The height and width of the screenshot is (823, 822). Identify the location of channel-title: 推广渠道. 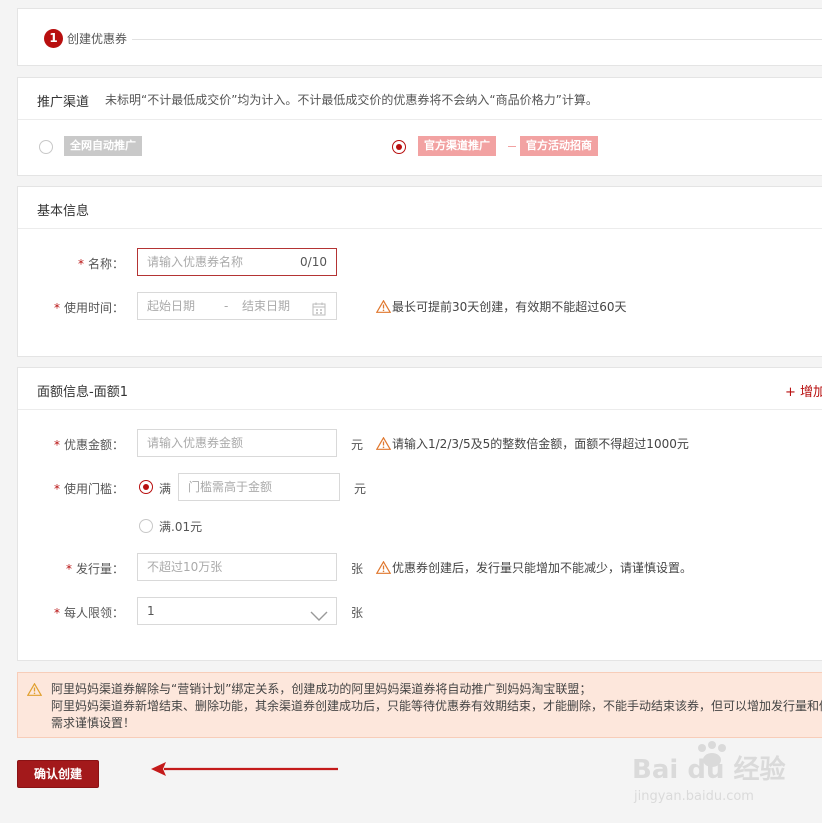
(63, 102).